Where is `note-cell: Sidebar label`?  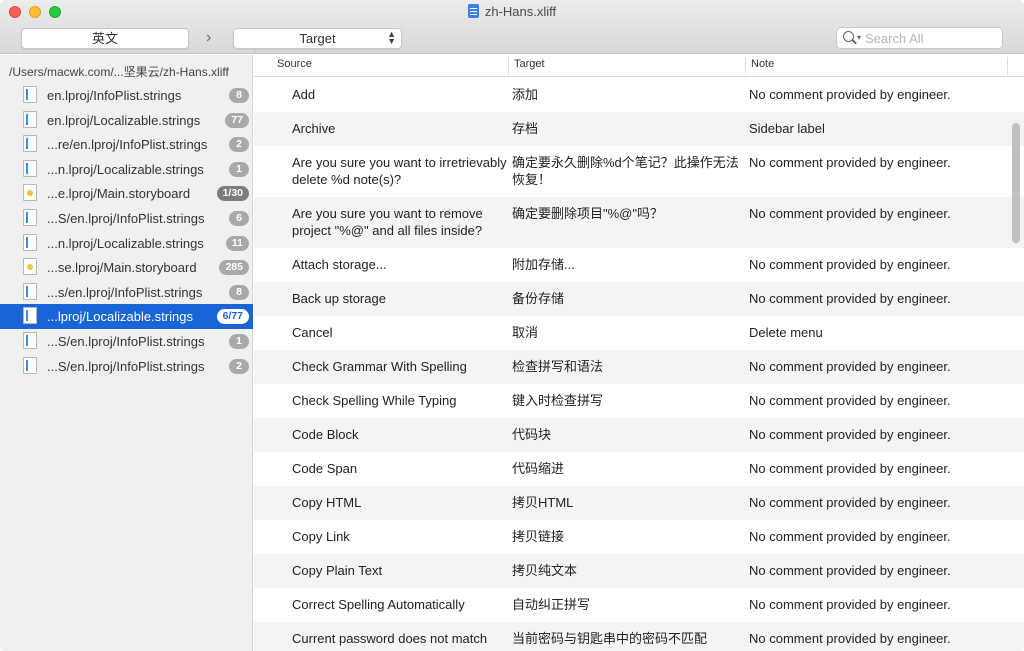 note-cell: Sidebar label is located at coordinates (787, 128).